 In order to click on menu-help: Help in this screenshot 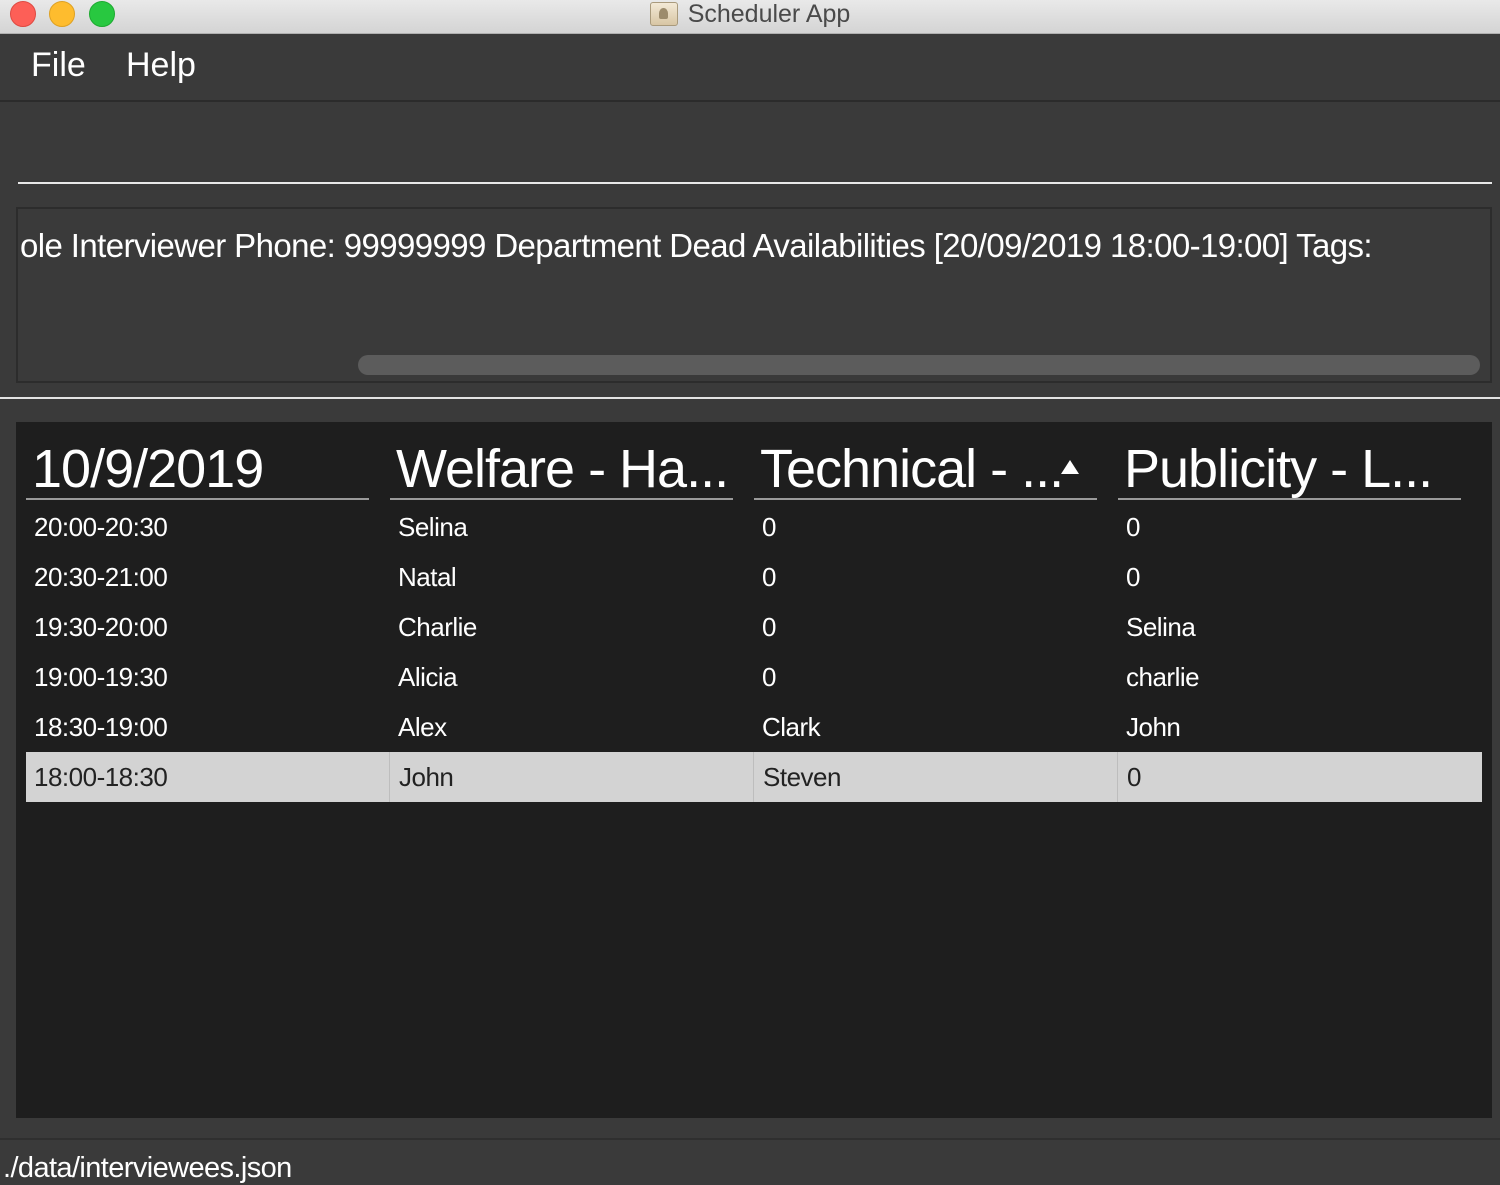, I will do `click(161, 65)`.